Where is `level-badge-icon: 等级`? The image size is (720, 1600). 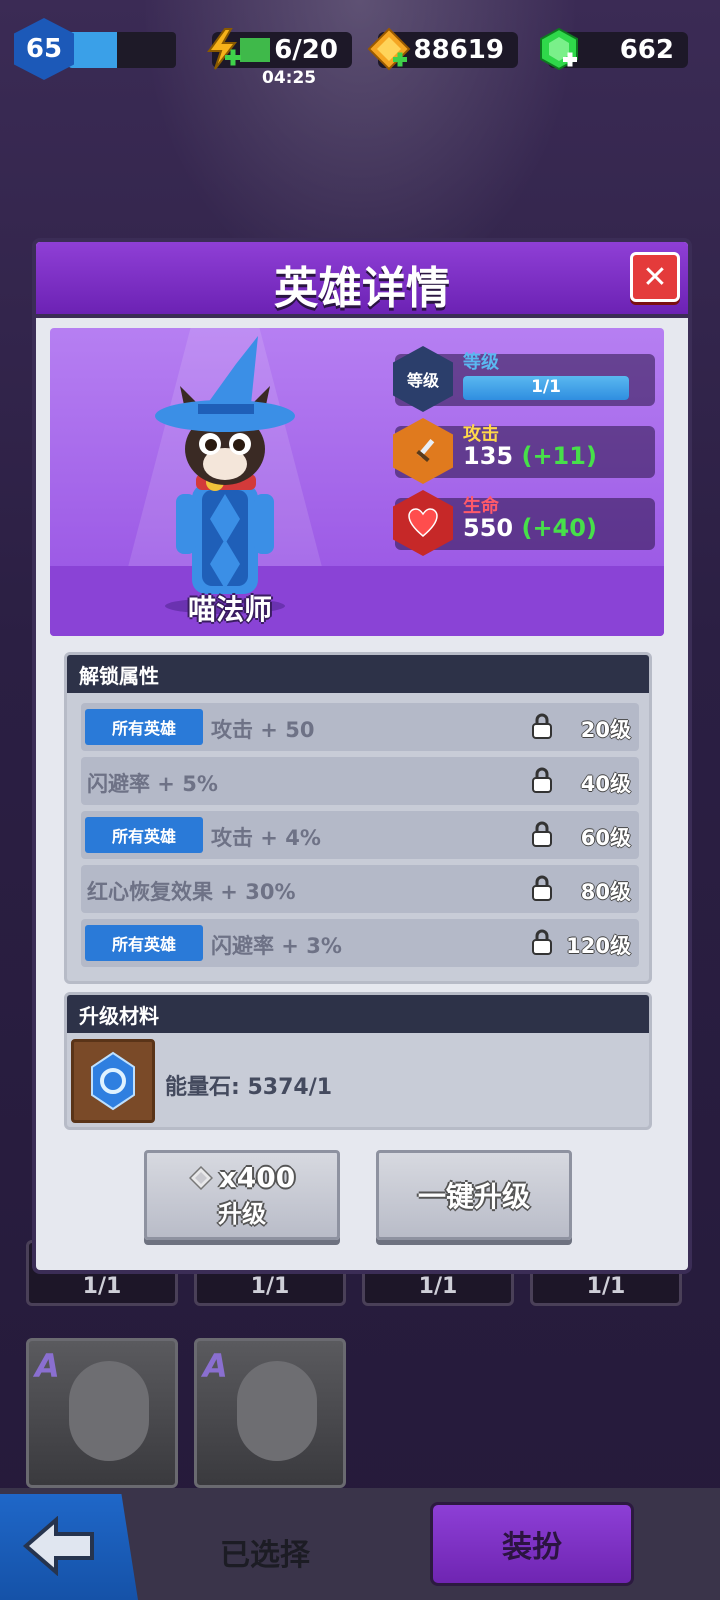 level-badge-icon: 等级 is located at coordinates (423, 379).